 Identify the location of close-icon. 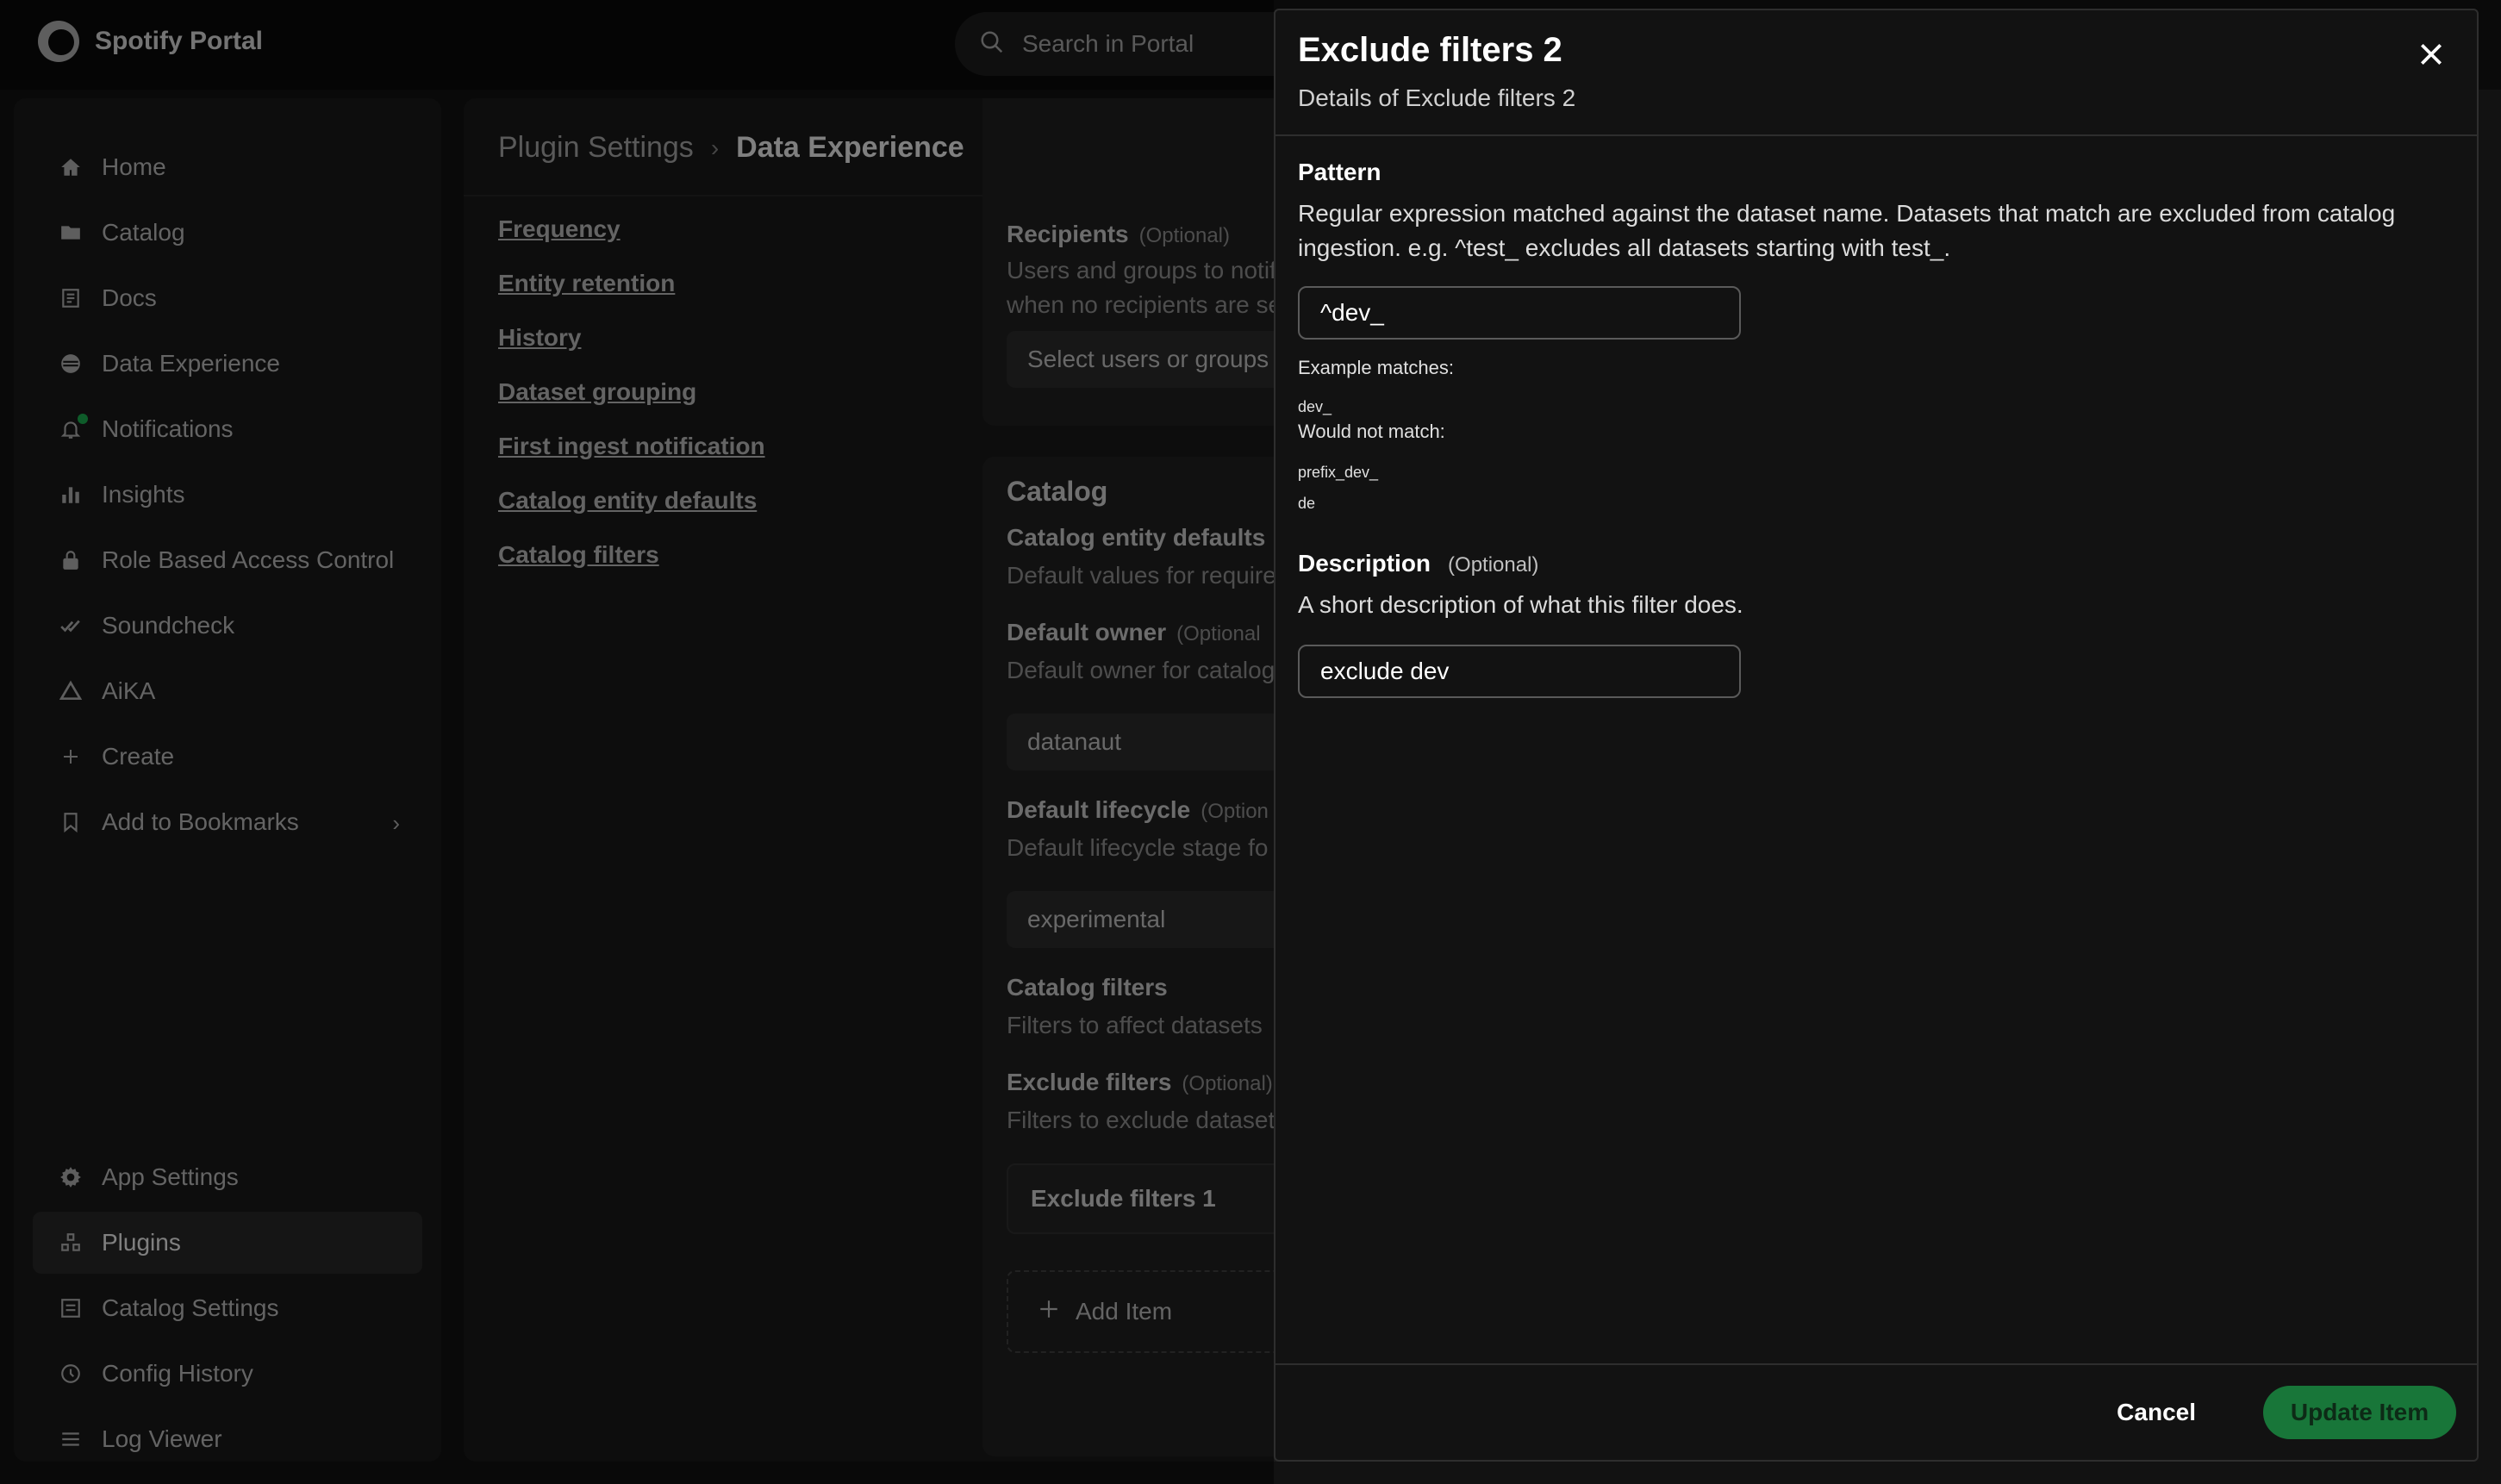
(2431, 57).